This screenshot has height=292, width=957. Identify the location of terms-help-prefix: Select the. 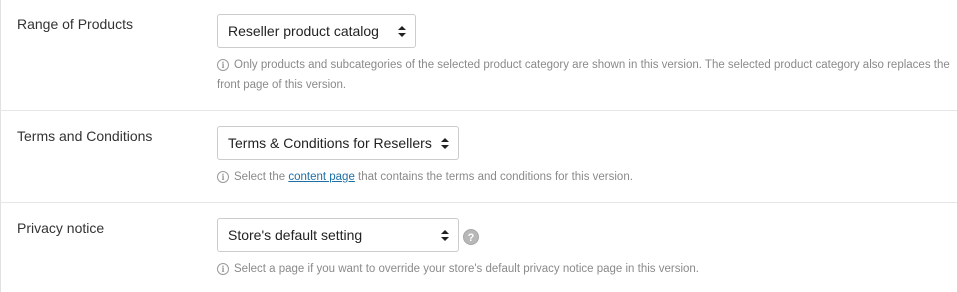
(261, 177).